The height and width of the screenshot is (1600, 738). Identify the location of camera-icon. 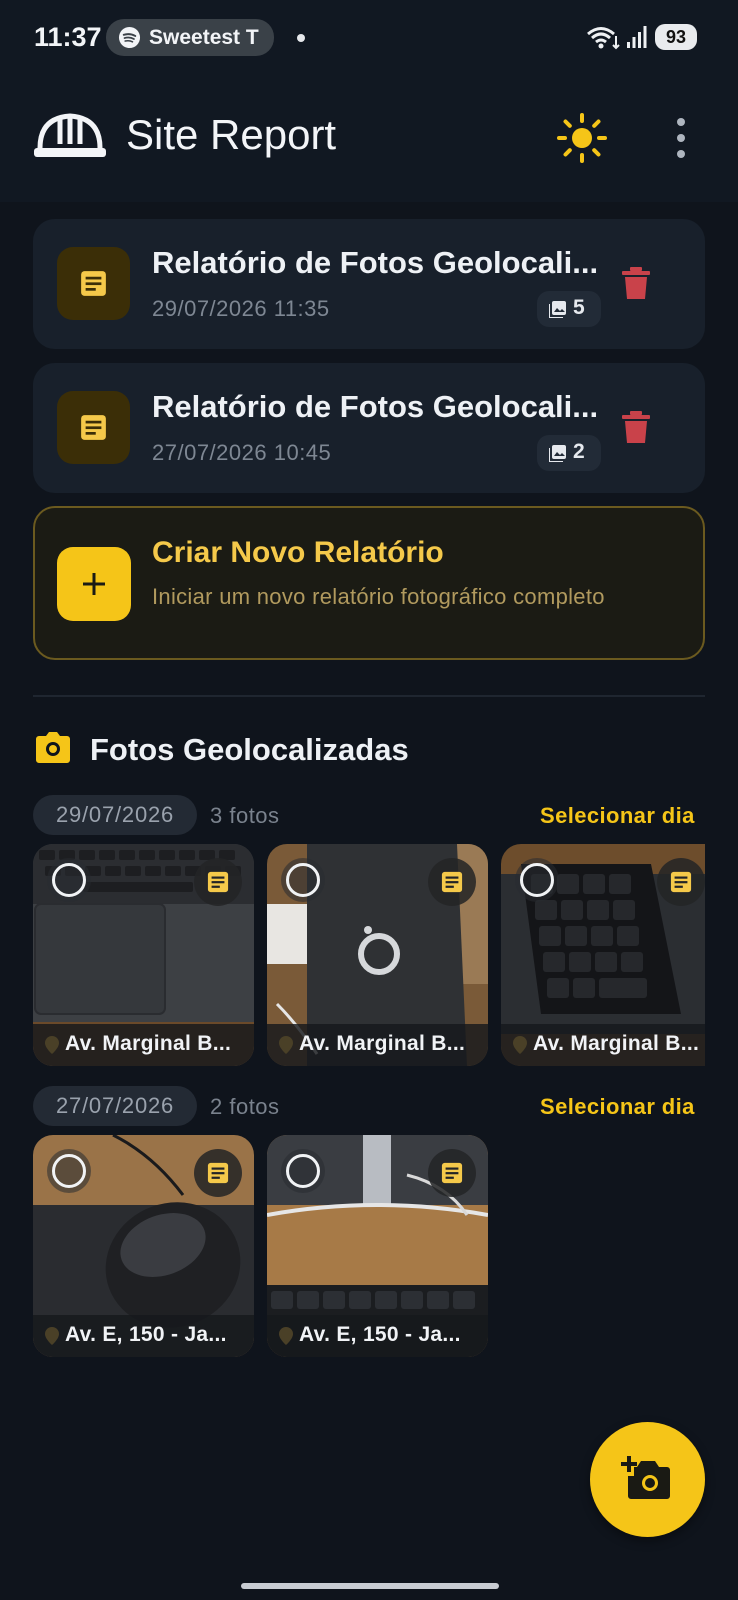
(53, 747).